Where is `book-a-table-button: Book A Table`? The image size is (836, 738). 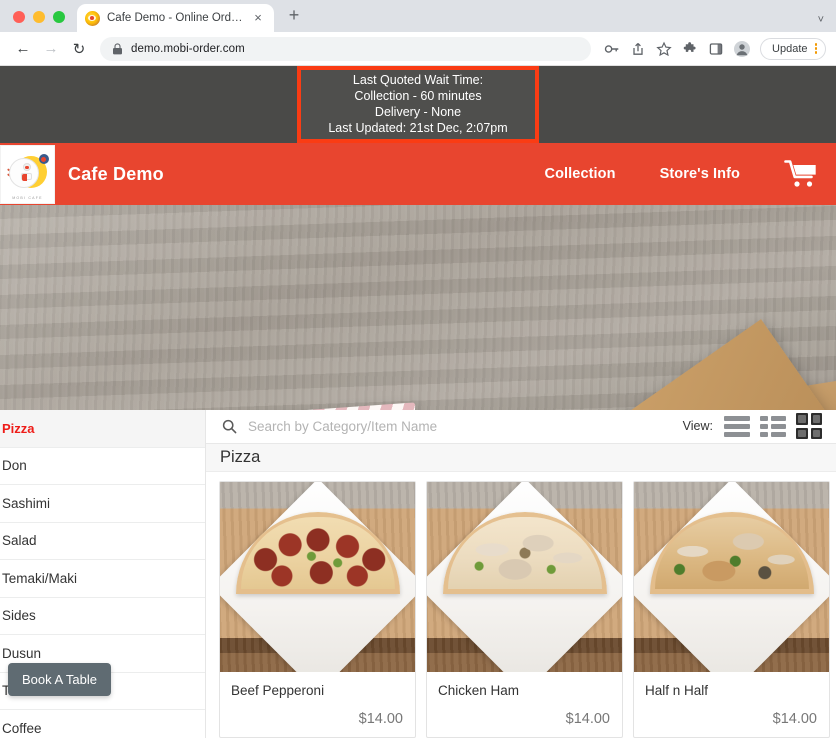 book-a-table-button: Book A Table is located at coordinates (59, 679).